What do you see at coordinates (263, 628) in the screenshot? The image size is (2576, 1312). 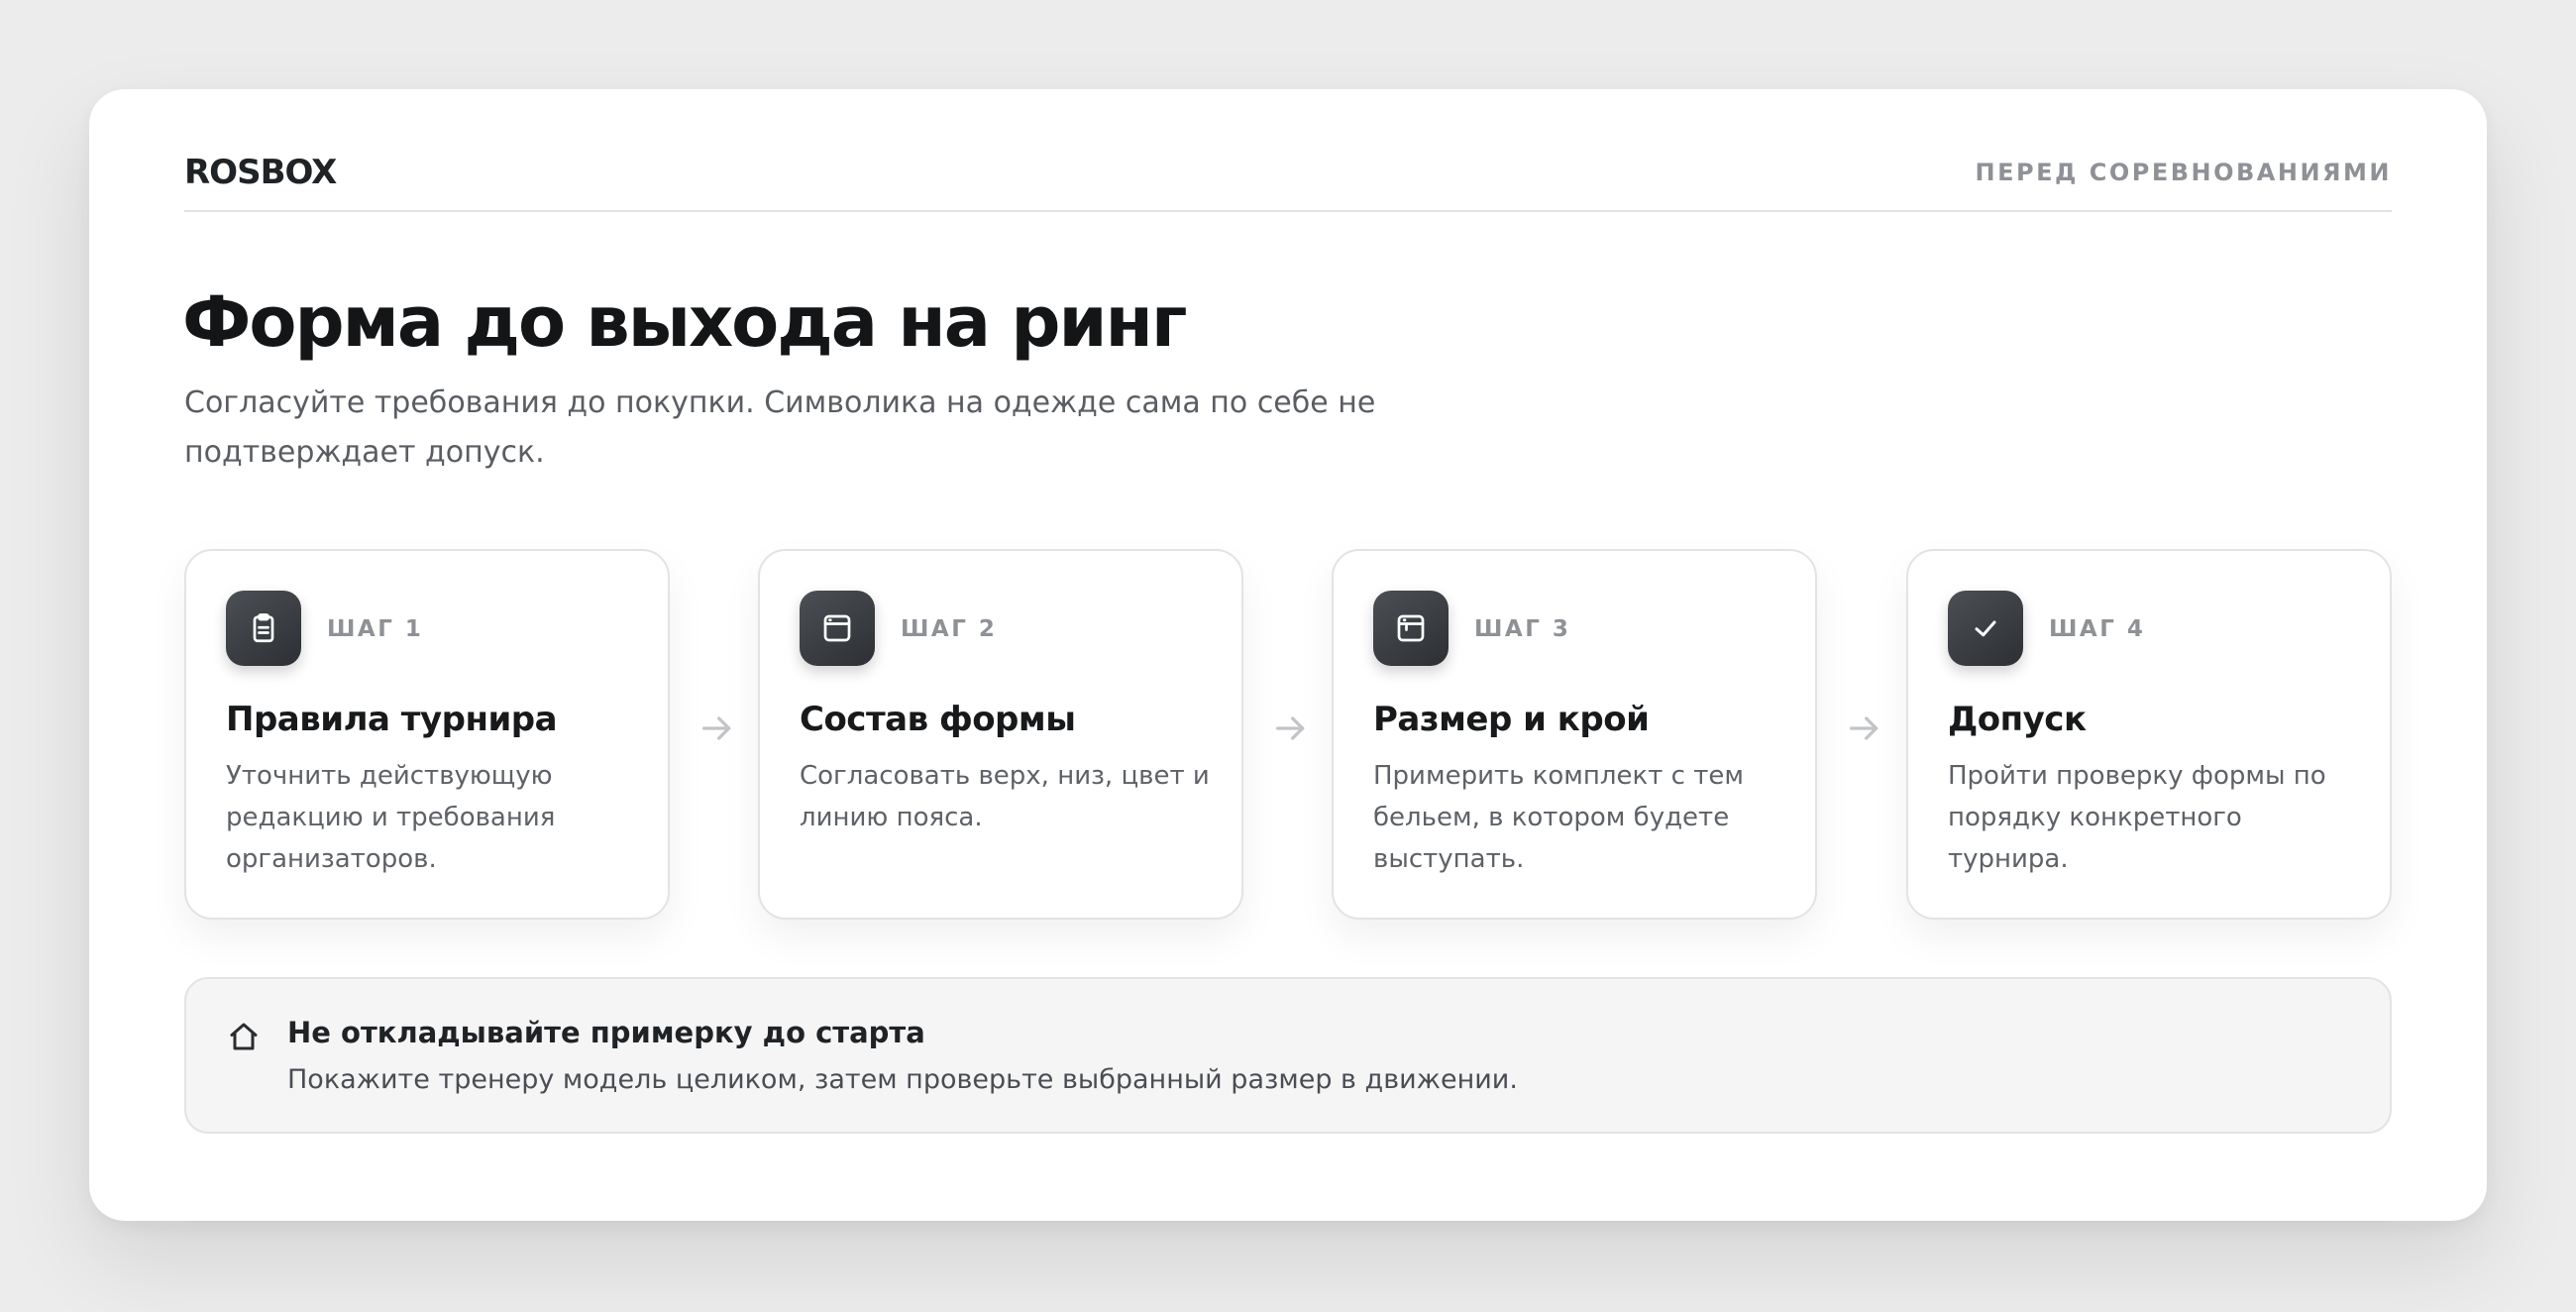 I see `clipboard-icon` at bounding box center [263, 628].